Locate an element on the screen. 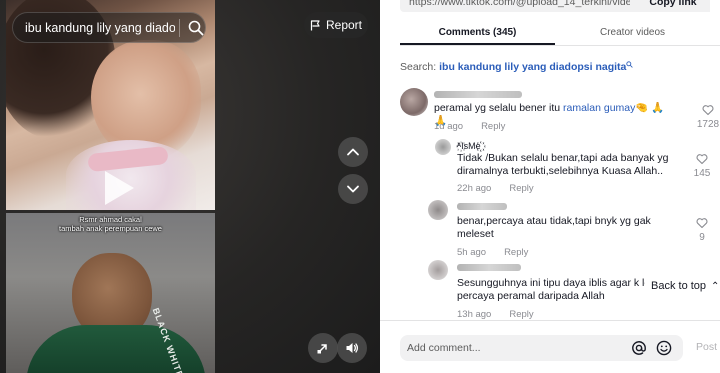 Image resolution: width=720 pixels, height=373 pixels. report-button: Report is located at coordinates (336, 25).